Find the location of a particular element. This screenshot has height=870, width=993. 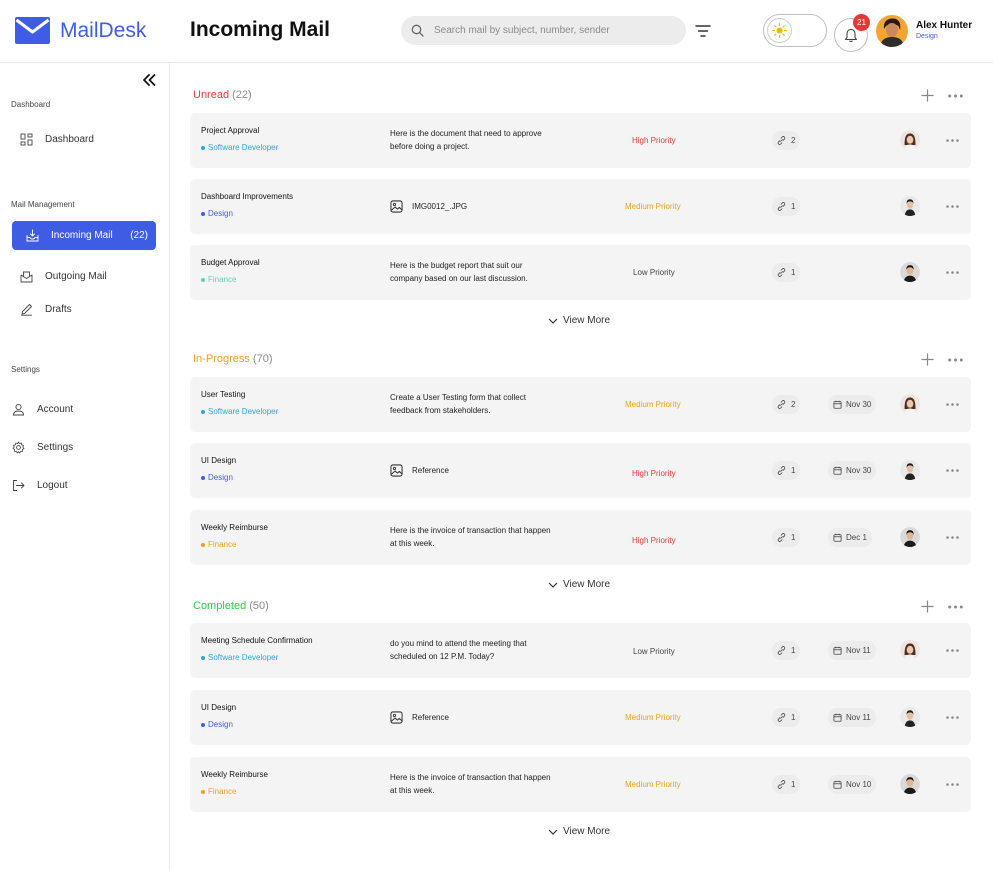

sidebar-item-label: Dashboard is located at coordinates (69, 139).